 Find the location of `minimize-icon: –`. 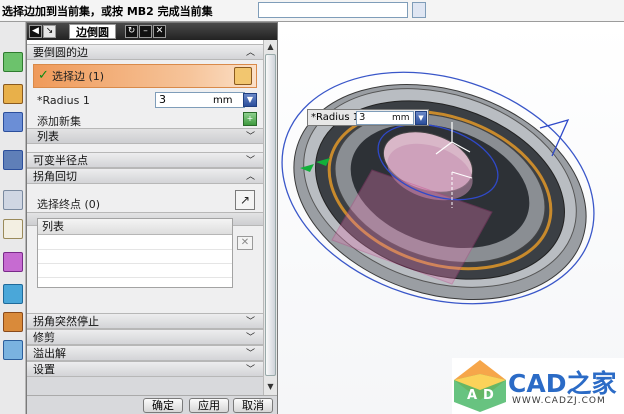

minimize-icon: – is located at coordinates (145, 31).